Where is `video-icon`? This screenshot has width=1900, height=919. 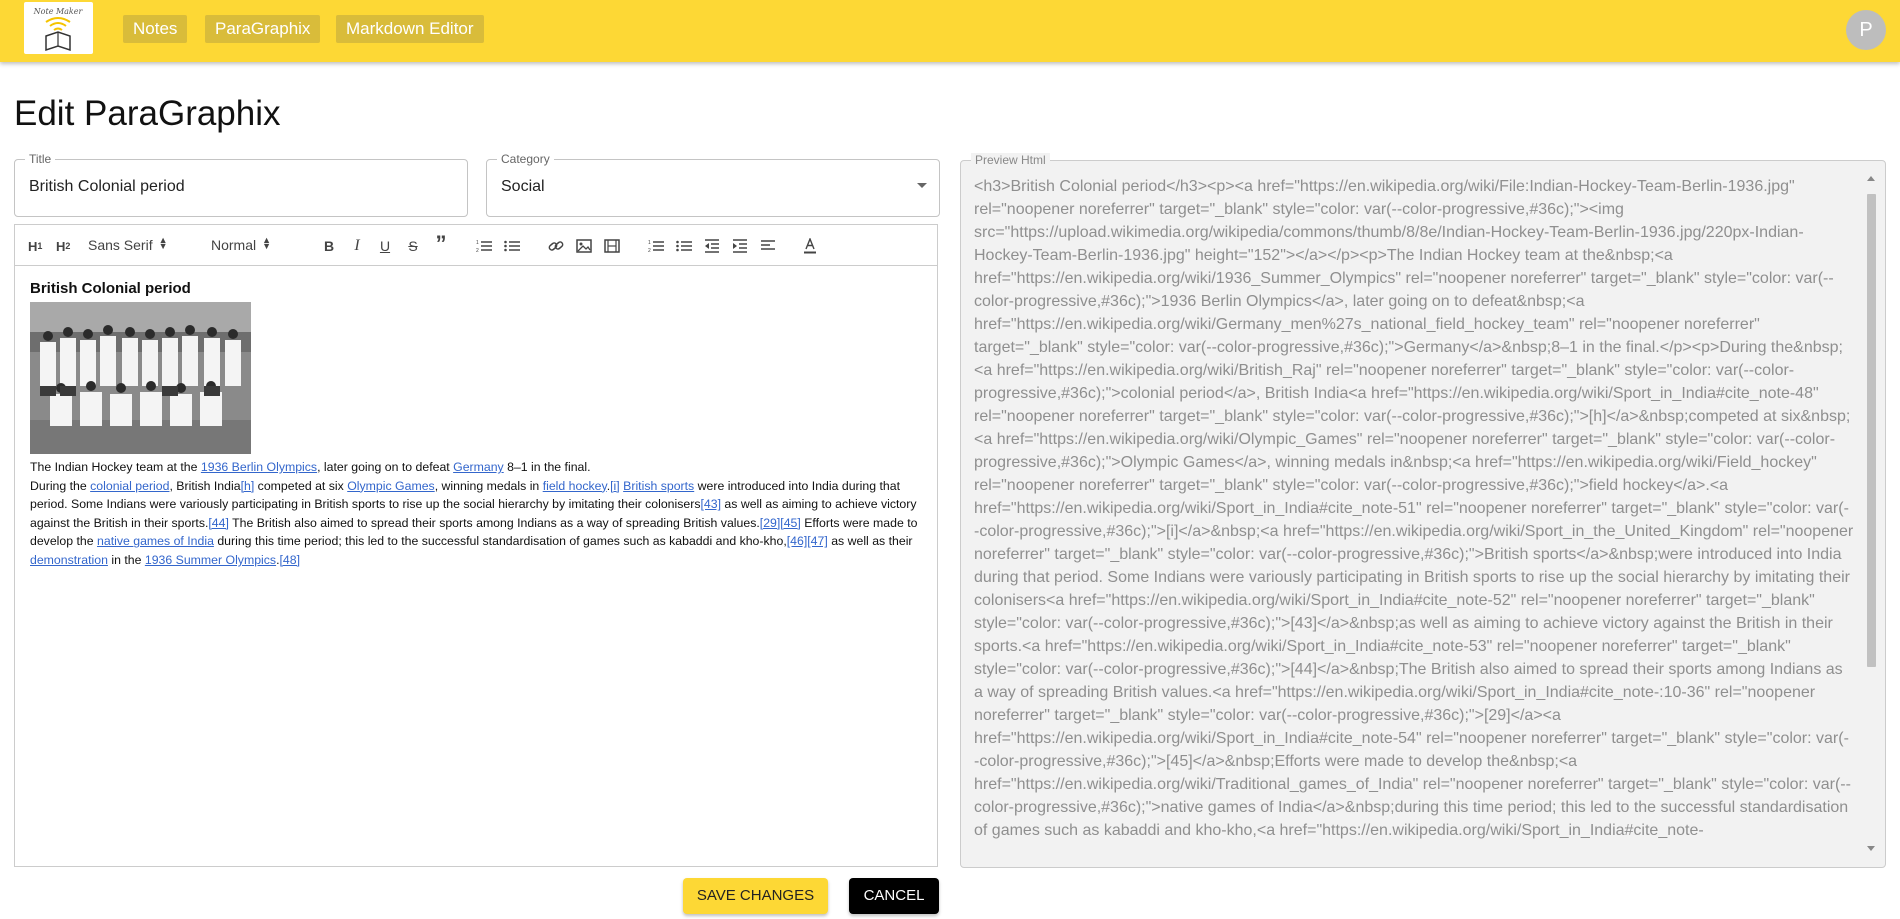 video-icon is located at coordinates (612, 246).